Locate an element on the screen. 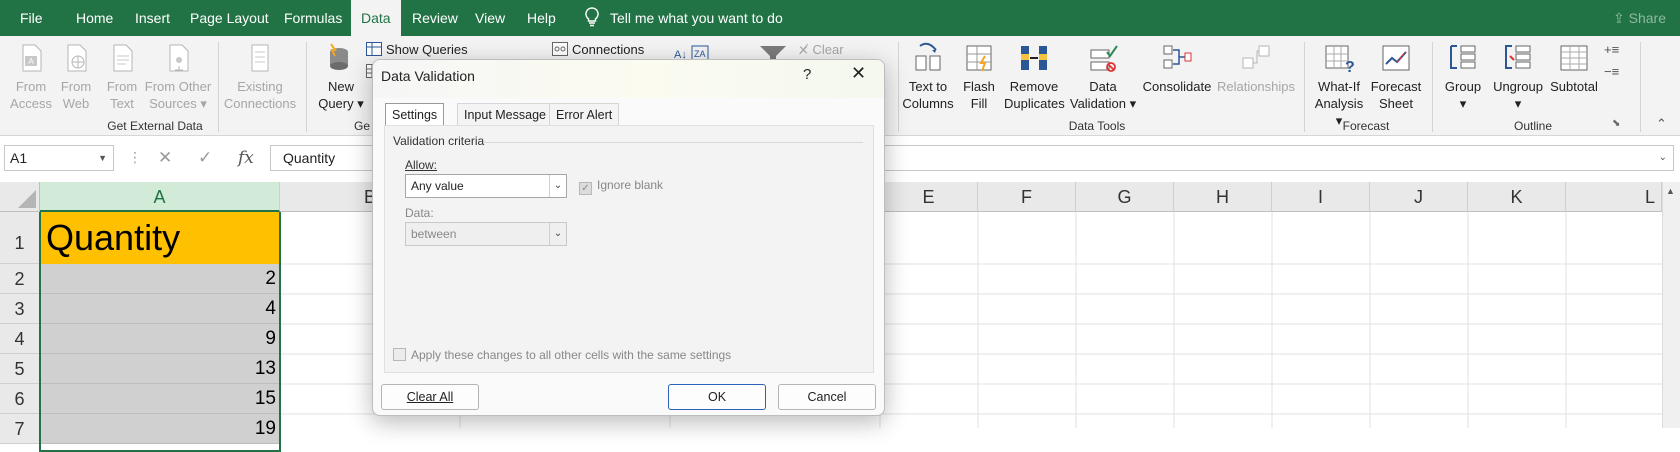  new-query-button: New Query ▾ is located at coordinates (341, 77).